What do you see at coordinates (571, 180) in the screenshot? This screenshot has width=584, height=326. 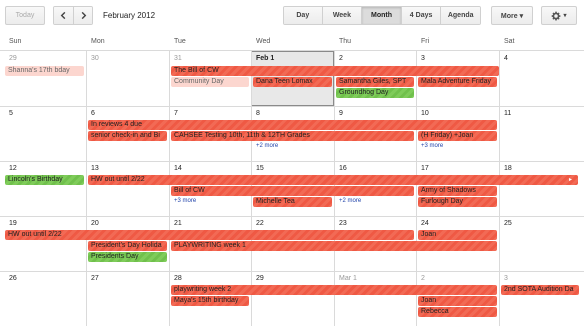 I see `continues-arrow-icon: ▸` at bounding box center [571, 180].